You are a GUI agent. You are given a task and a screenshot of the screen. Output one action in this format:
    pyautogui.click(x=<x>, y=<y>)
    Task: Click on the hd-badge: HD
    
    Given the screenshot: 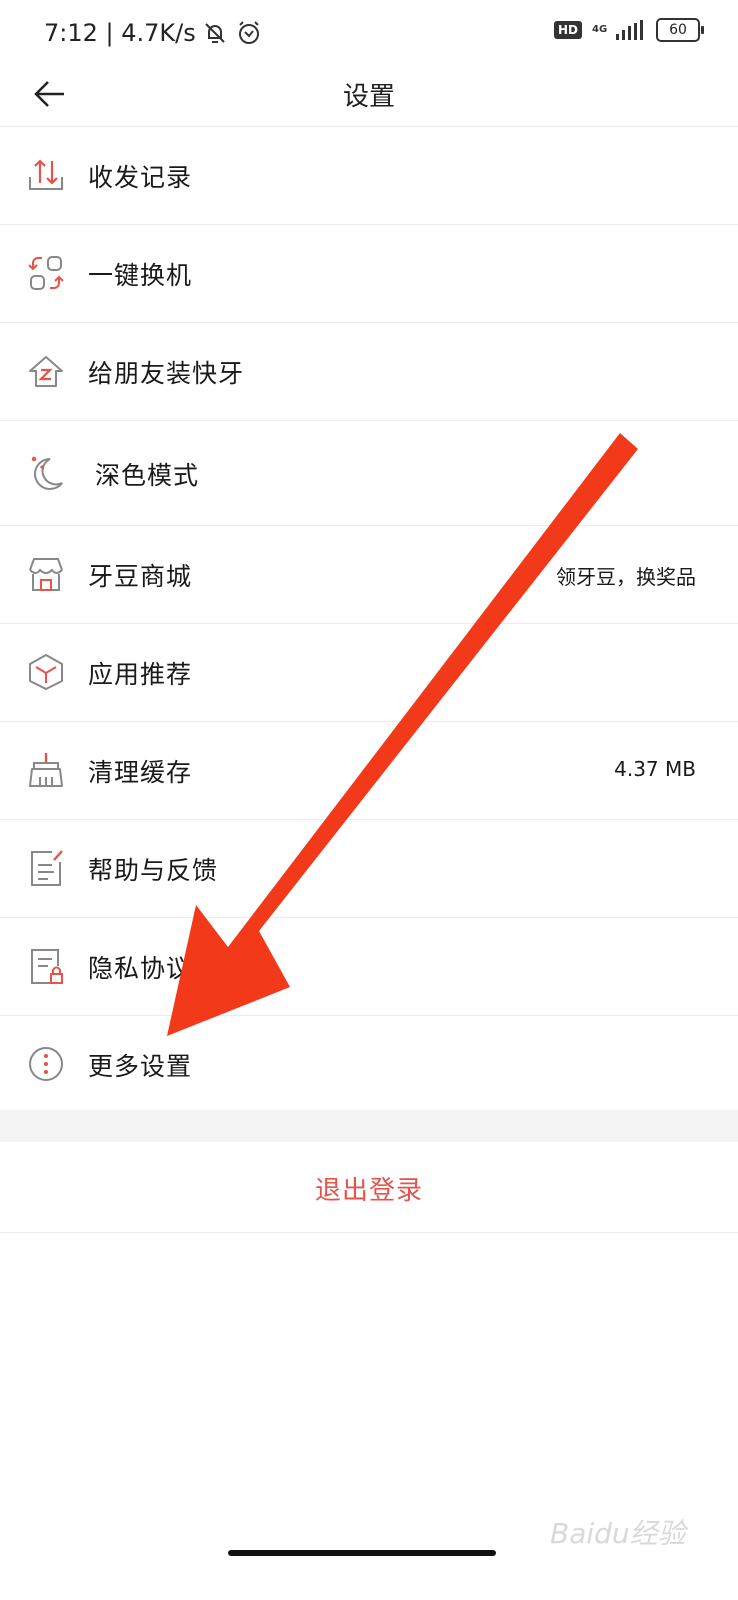 What is the action you would take?
    pyautogui.click(x=567, y=30)
    